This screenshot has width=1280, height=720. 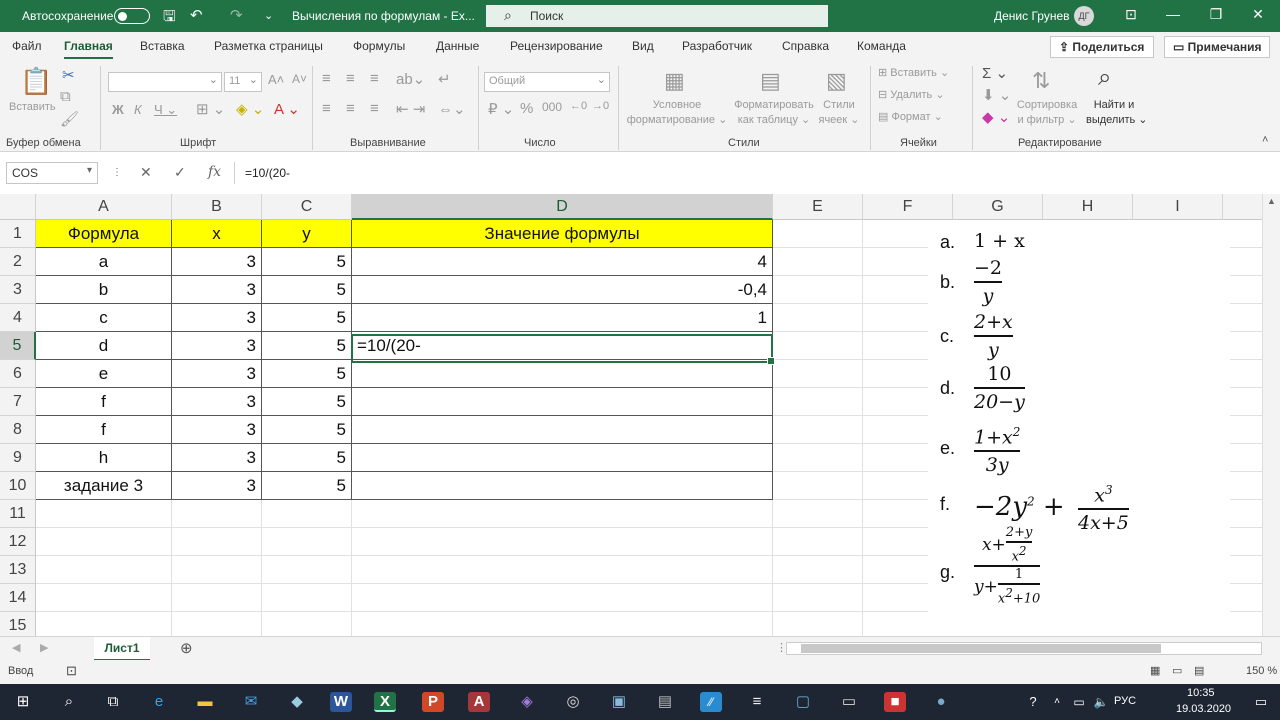 What do you see at coordinates (250, 109) in the screenshot?
I see `fill-color-icon: ◈ ⌄` at bounding box center [250, 109].